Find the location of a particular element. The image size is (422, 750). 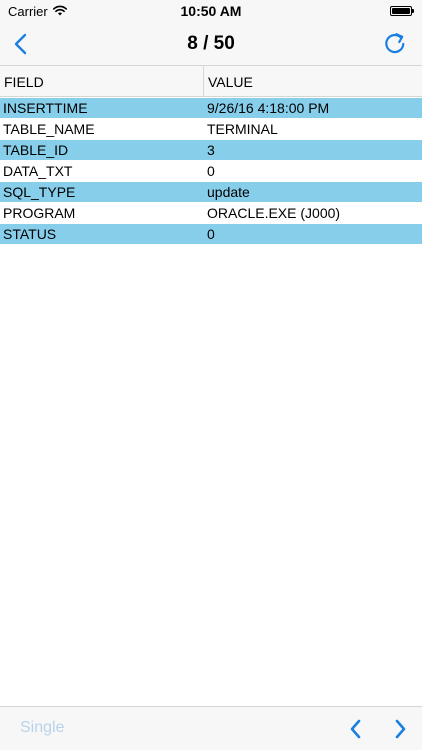

table-row: STATUS 0 is located at coordinates (211, 234).